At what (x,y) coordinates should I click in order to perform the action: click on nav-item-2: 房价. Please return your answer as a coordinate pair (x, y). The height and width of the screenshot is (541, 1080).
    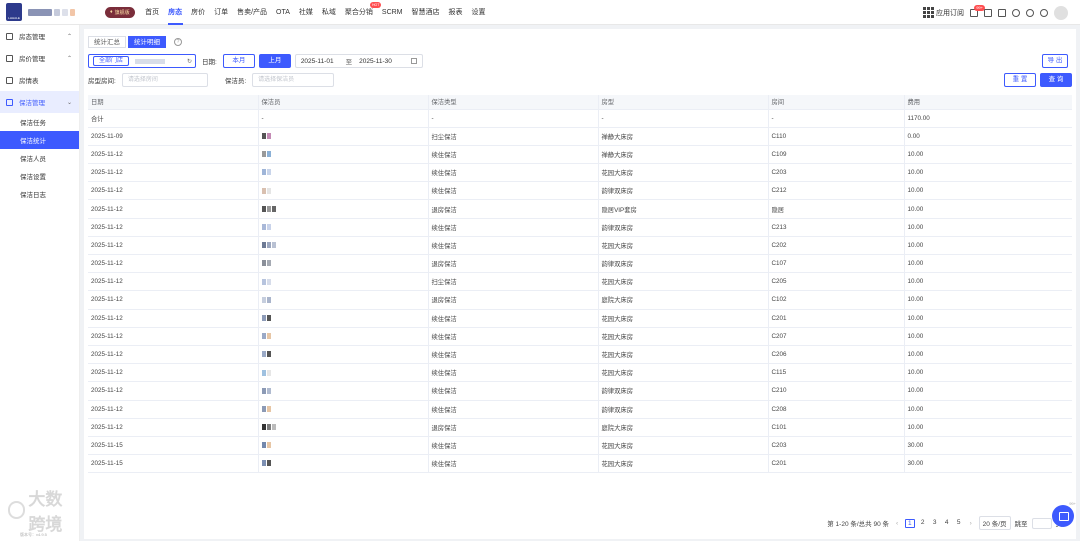
    Looking at the image, I should click on (198, 12).